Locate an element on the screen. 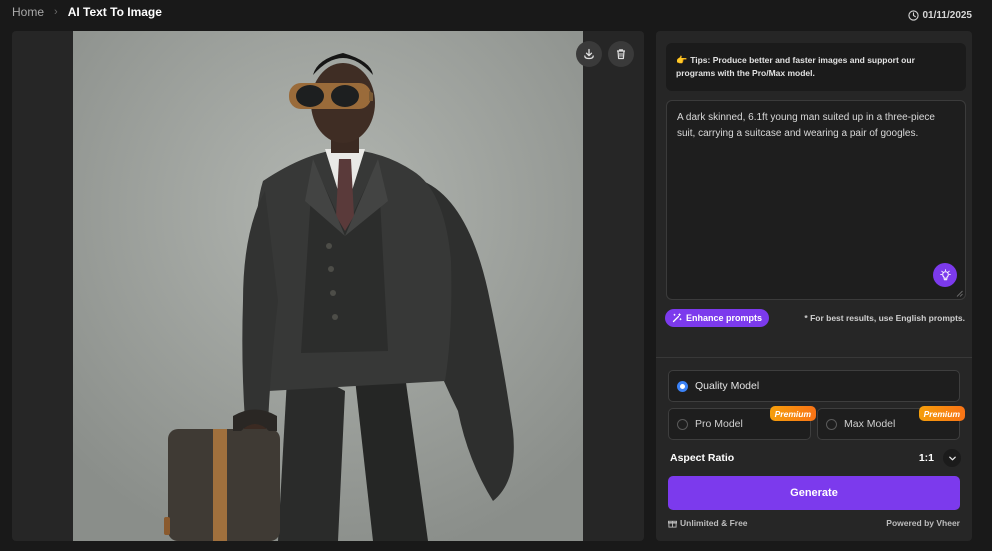 The height and width of the screenshot is (551, 992). resize-grip-icon is located at coordinates (959, 293).